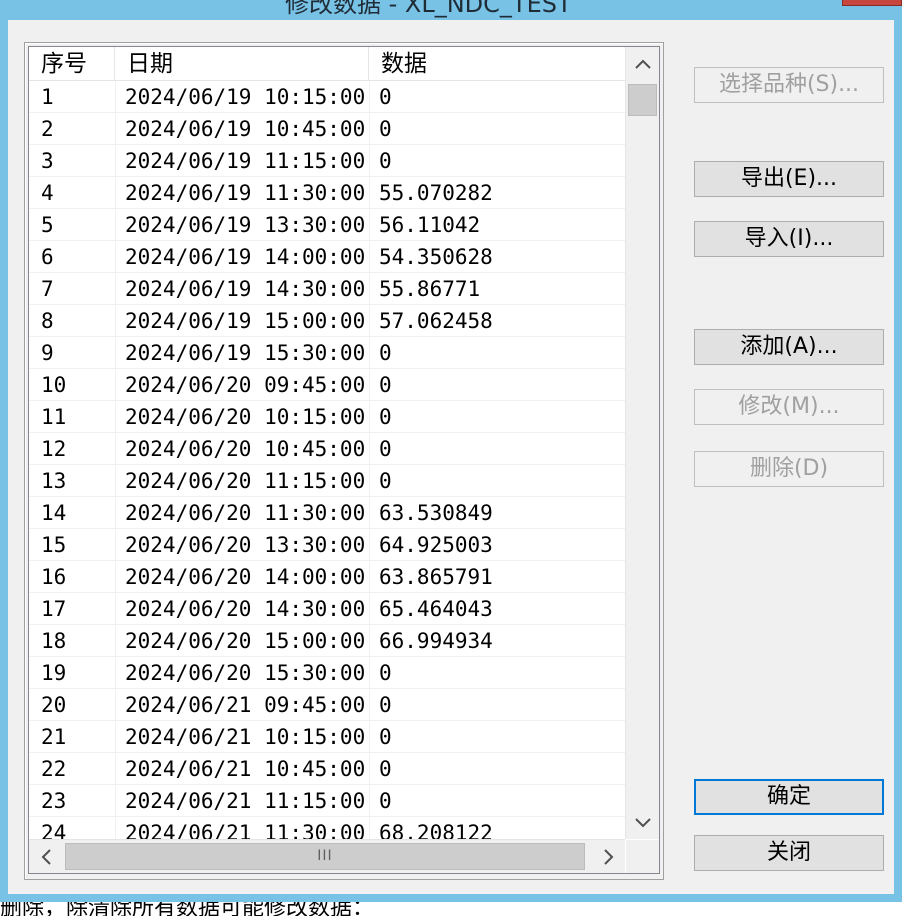  I want to click on row-value: 55.070282, so click(436, 193).